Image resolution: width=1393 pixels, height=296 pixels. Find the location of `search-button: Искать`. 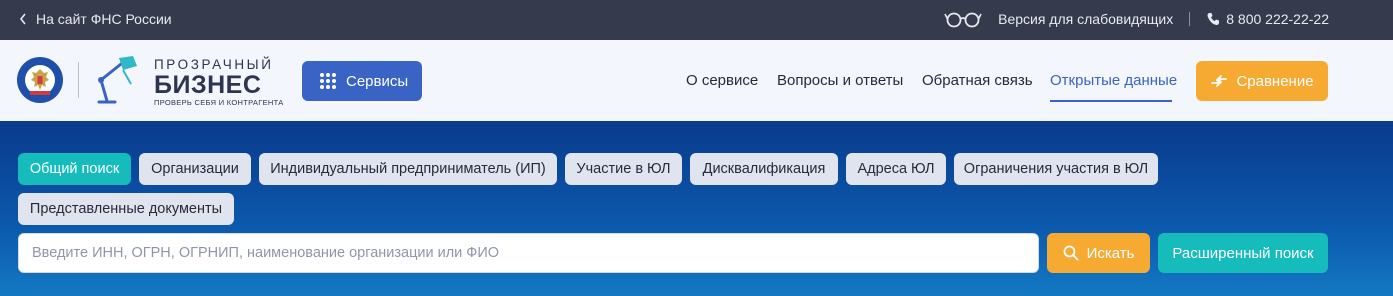

search-button: Искать is located at coordinates (1098, 253).